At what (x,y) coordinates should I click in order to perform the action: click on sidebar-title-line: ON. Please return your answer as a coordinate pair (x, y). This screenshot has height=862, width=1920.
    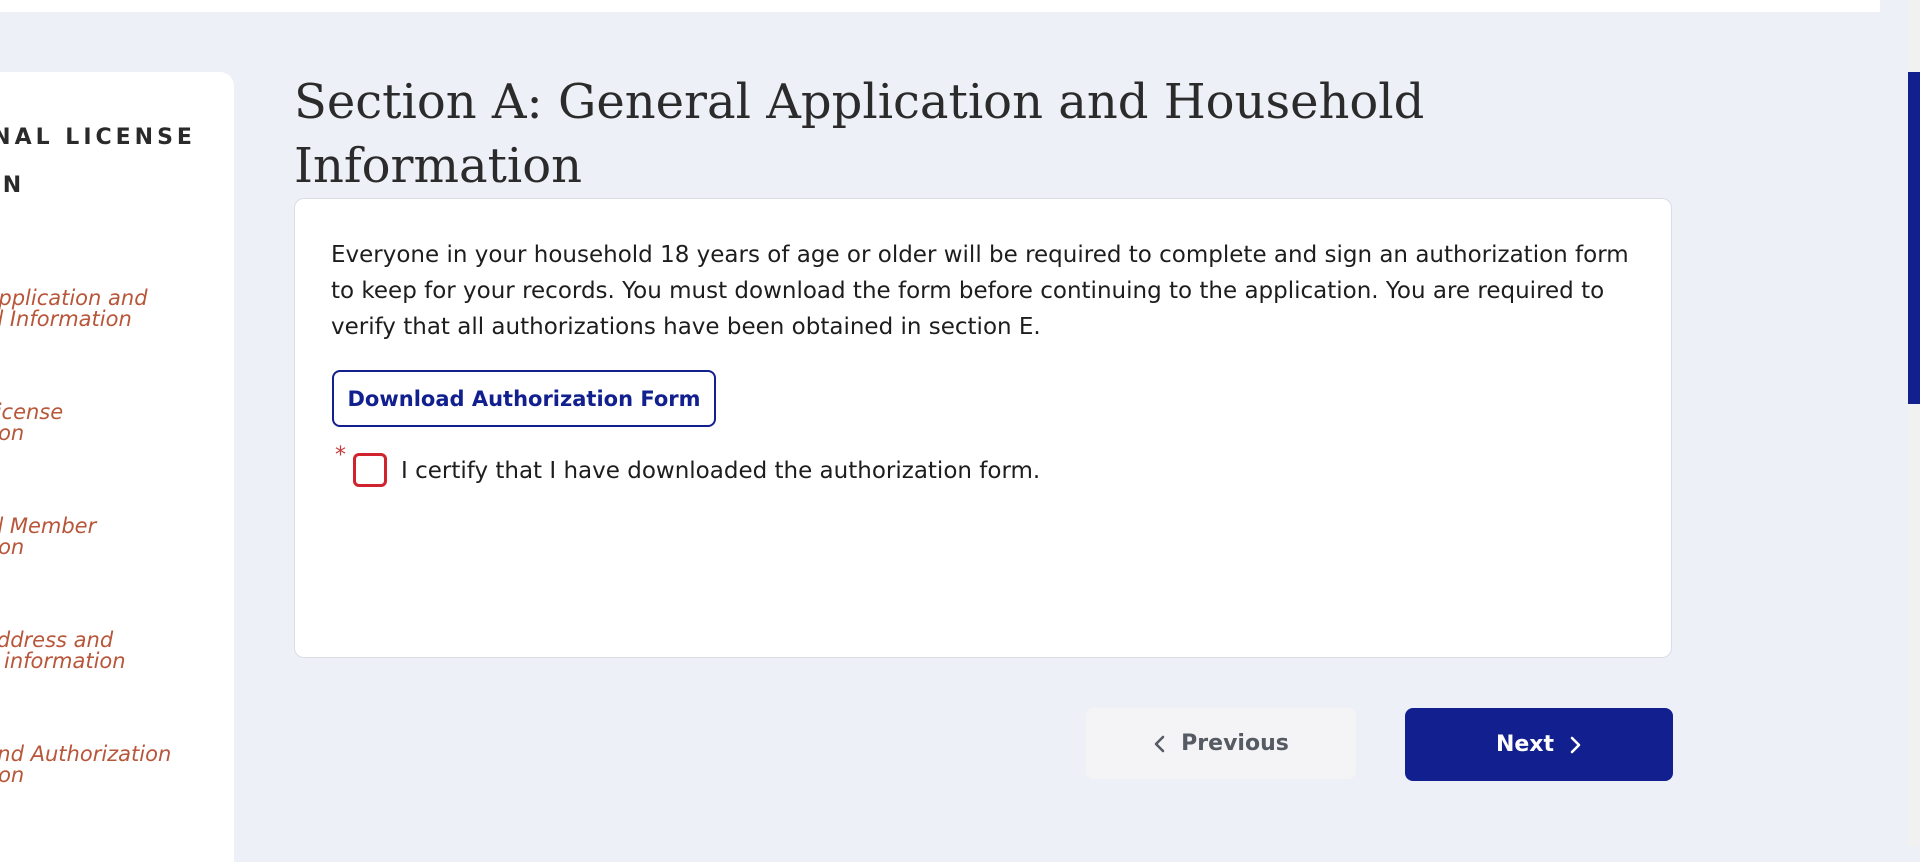
    Looking at the image, I should click on (13, 185).